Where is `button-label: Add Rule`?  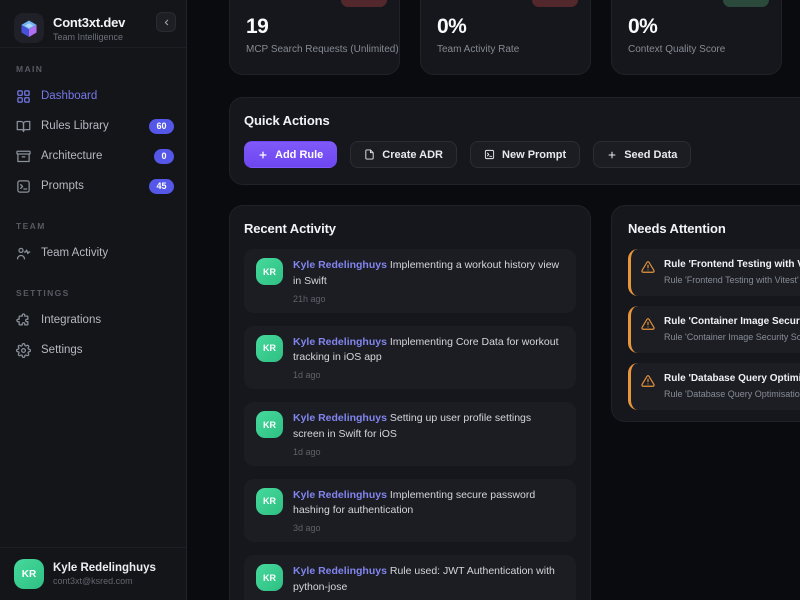
button-label: Add Rule is located at coordinates (299, 154).